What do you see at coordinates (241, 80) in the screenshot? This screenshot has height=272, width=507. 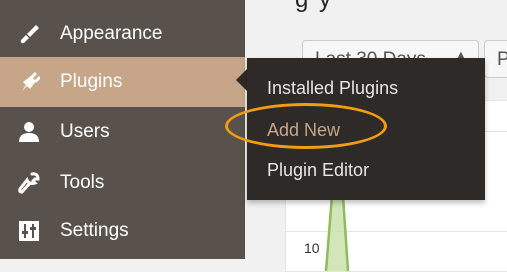 I see `current-menu-arrow` at bounding box center [241, 80].